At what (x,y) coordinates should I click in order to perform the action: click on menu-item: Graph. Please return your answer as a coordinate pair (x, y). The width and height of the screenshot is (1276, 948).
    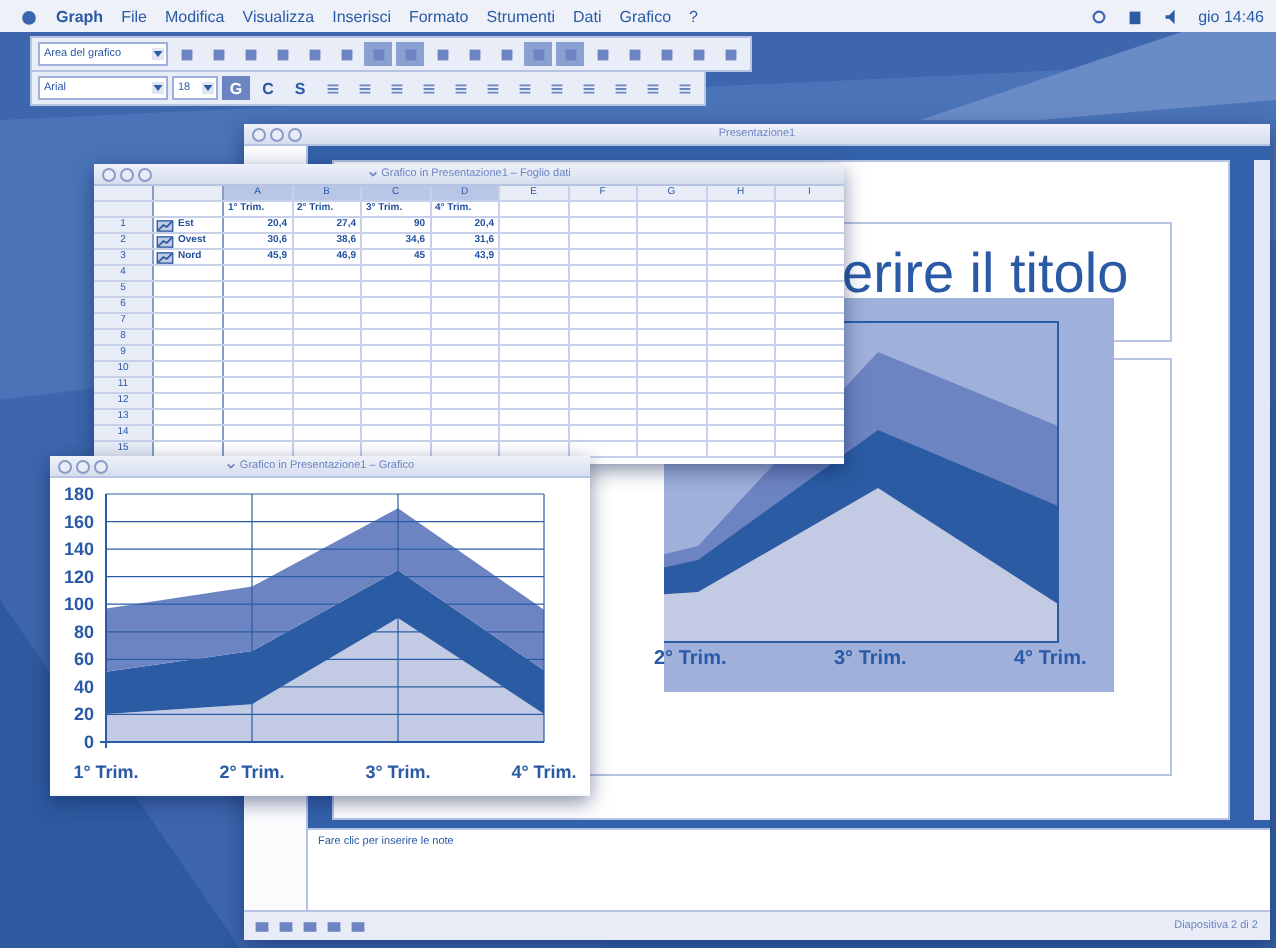
    Looking at the image, I should click on (80, 16).